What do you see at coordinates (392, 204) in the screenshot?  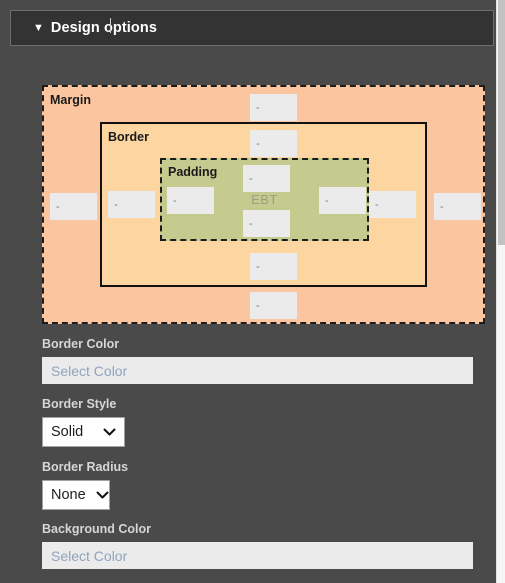 I see `border-right-input` at bounding box center [392, 204].